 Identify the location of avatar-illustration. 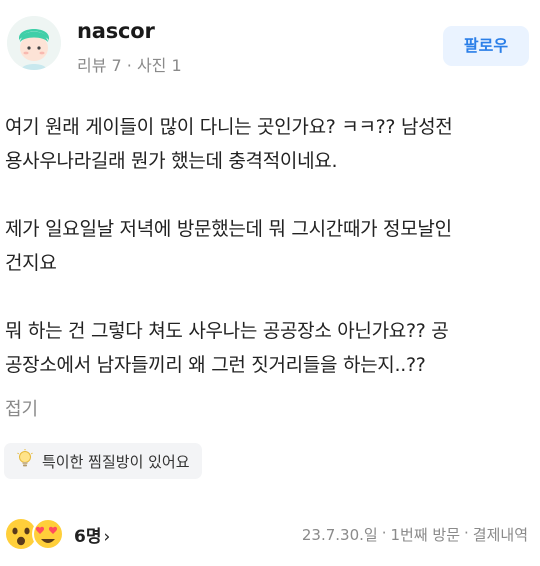
(34, 43).